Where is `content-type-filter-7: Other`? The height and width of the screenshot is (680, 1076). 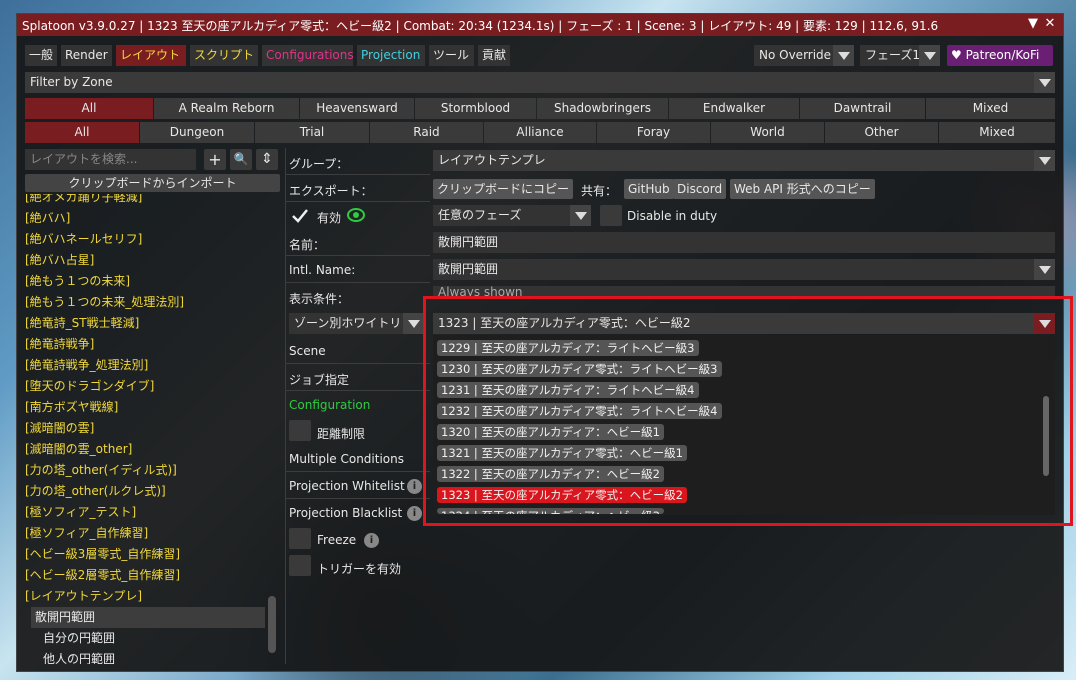 content-type-filter-7: Other is located at coordinates (881, 132).